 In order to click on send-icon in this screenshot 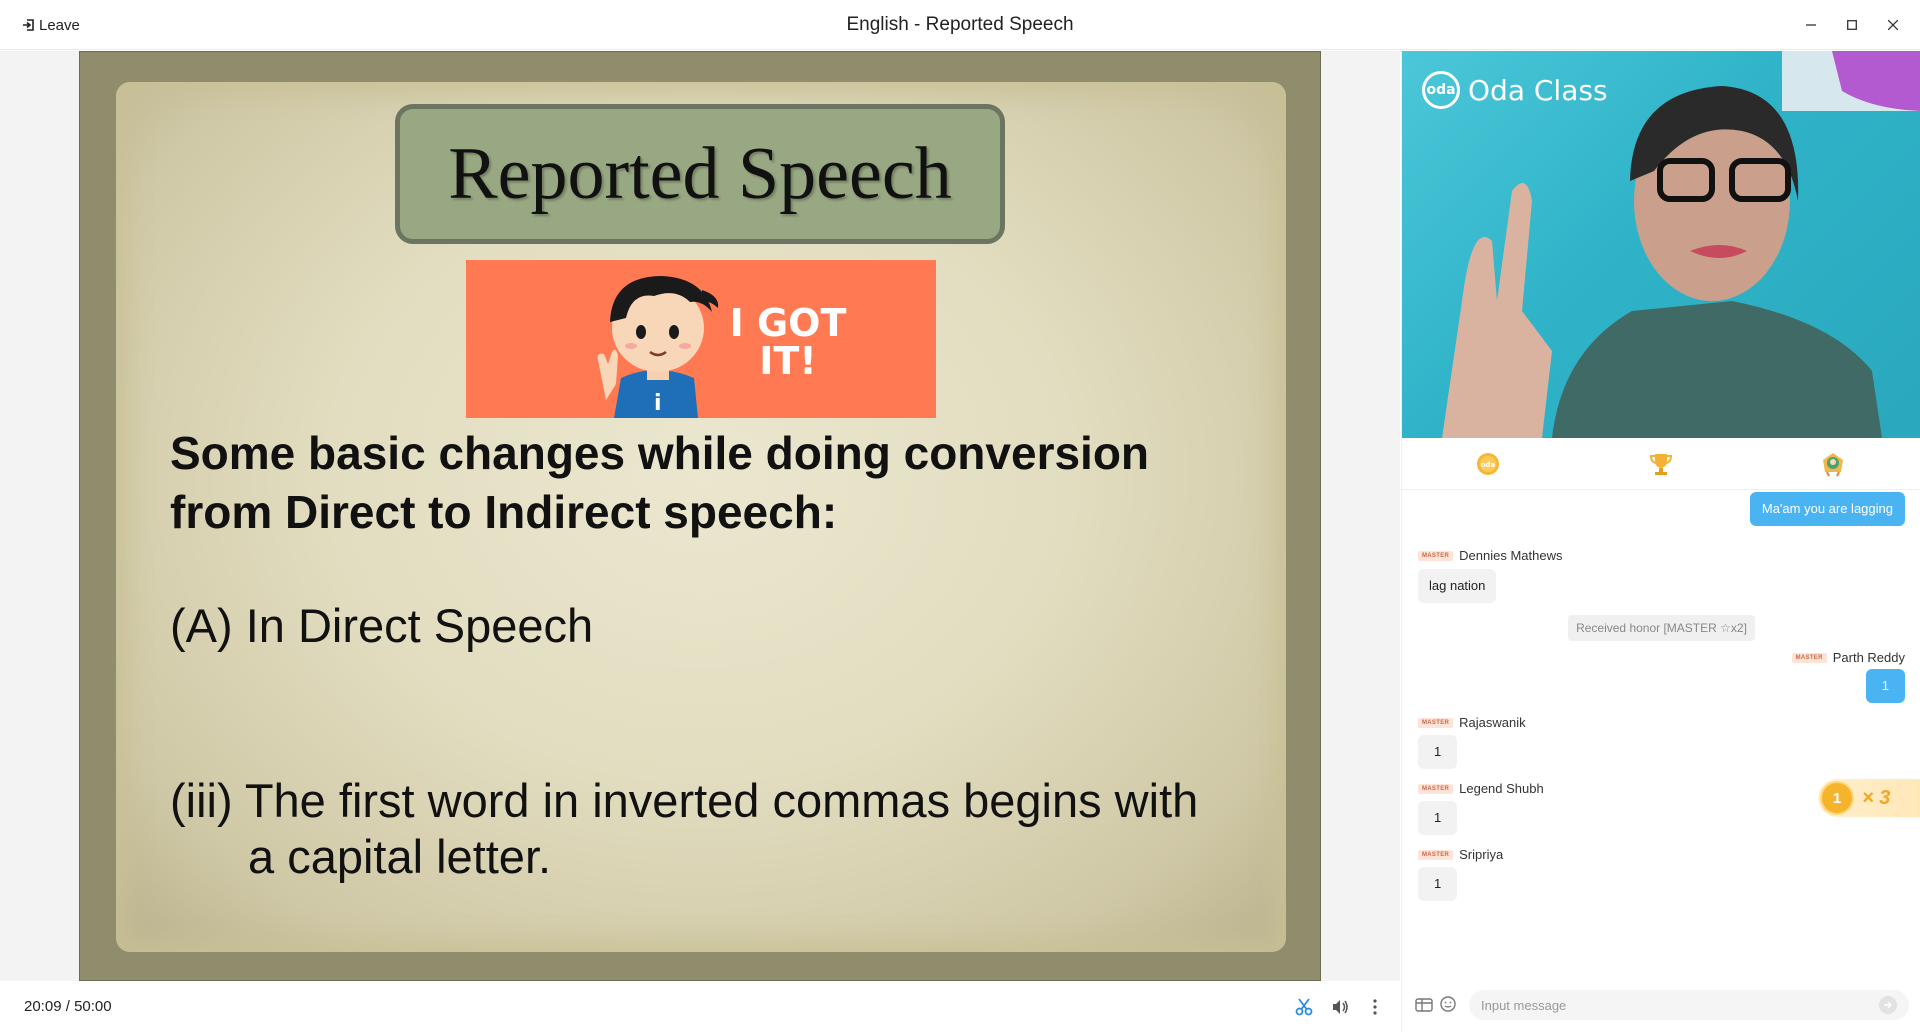, I will do `click(1888, 1005)`.